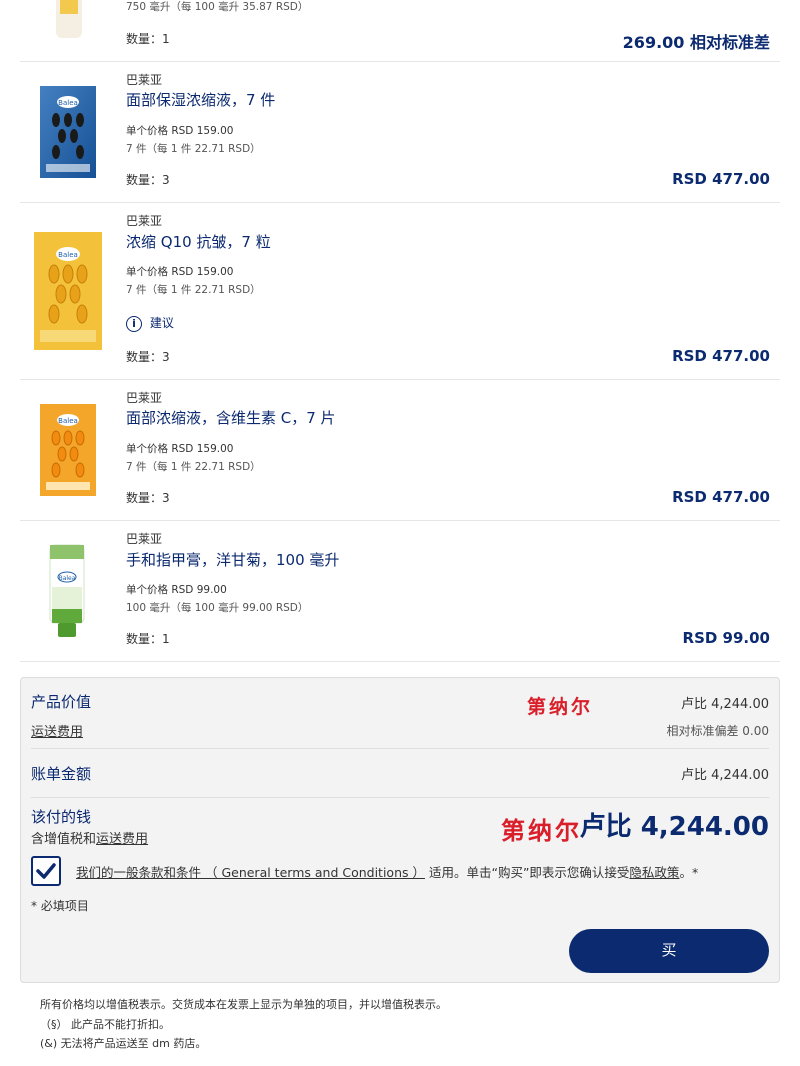 This screenshot has height=1066, width=800. Describe the element at coordinates (724, 775) in the screenshot. I see `invoice-amount: 卢比 4,244.00` at that location.